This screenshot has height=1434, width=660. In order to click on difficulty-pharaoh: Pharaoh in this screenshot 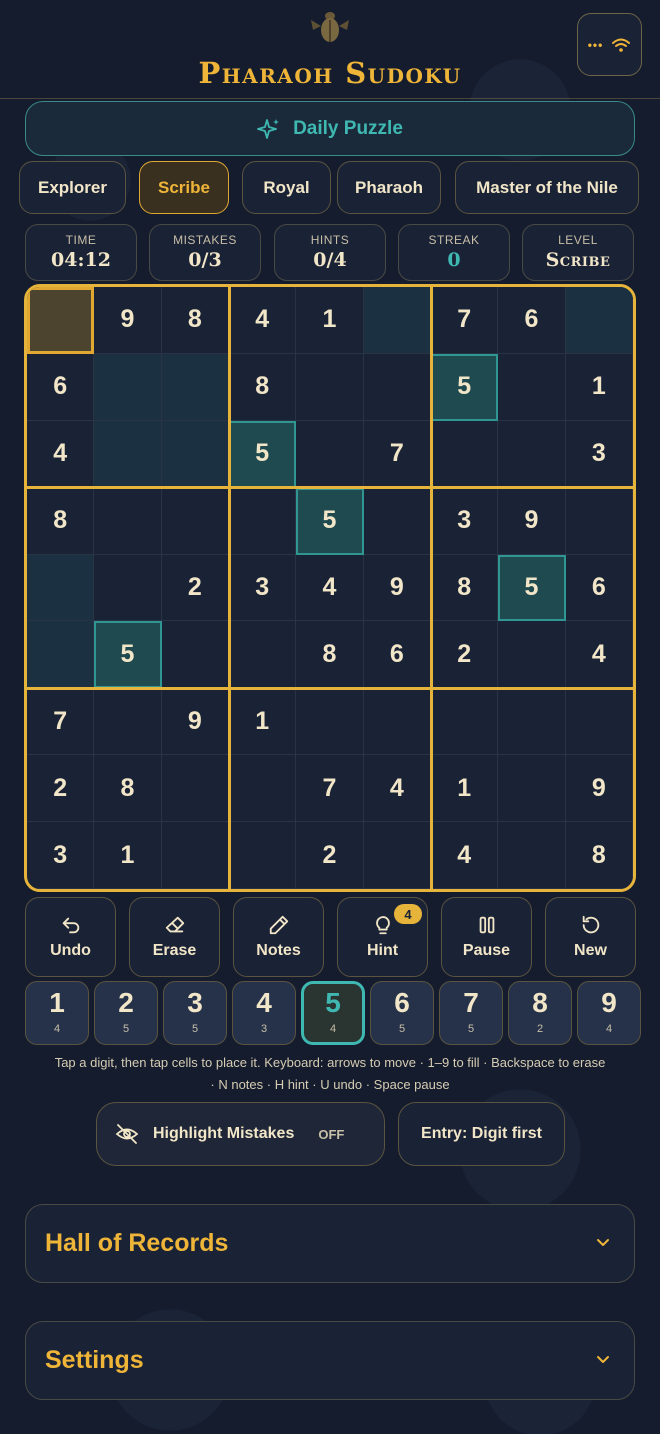, I will do `click(389, 187)`.